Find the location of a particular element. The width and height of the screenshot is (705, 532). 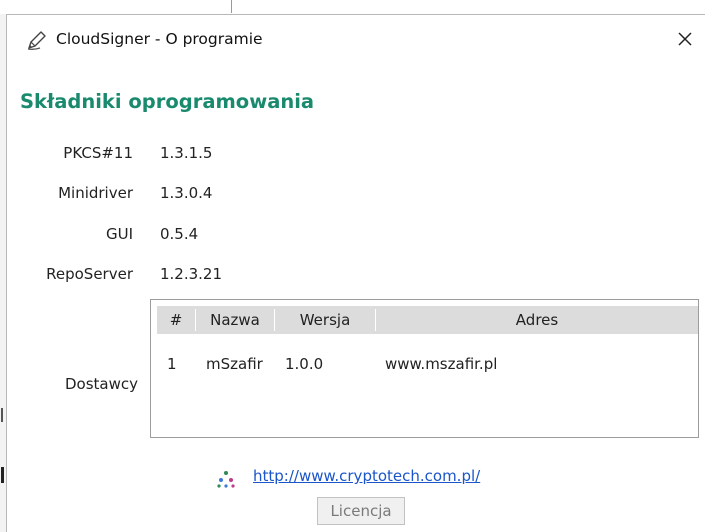

component-label-reposerver: RepoServer is located at coordinates (89, 274).